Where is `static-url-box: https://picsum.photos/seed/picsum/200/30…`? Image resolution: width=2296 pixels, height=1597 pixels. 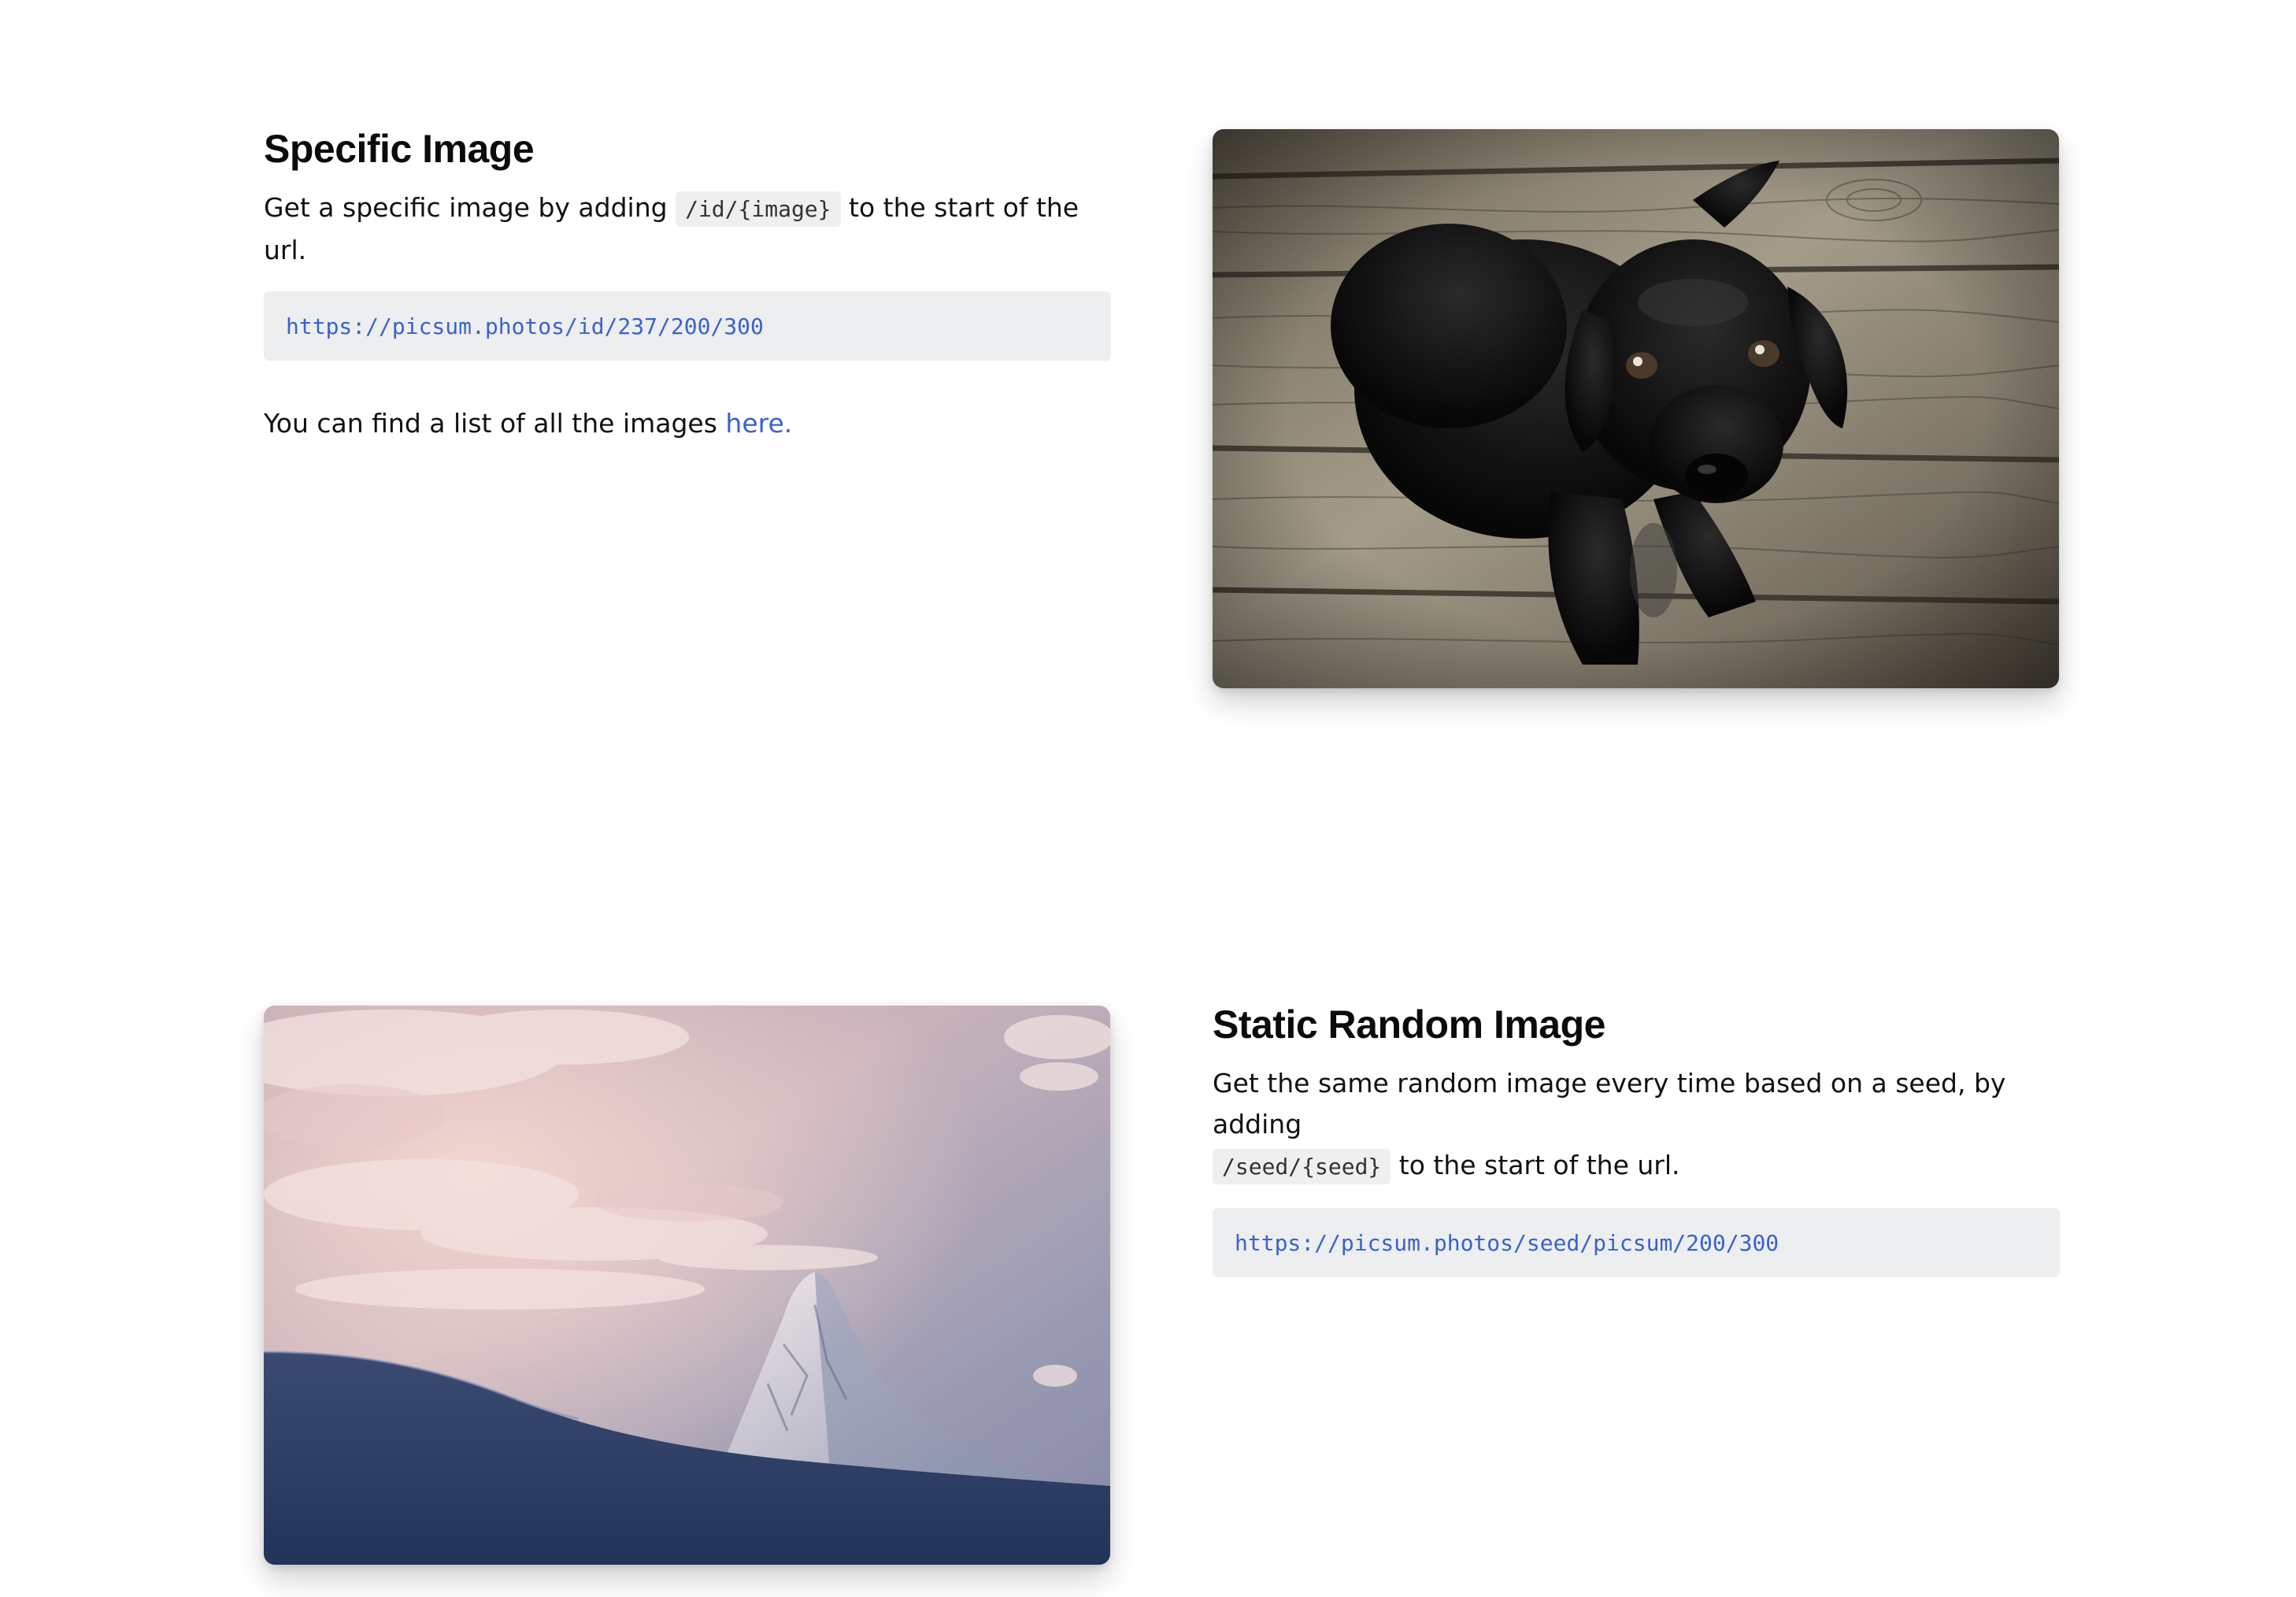 static-url-box: https://picsum.photos/seed/picsum/200/30… is located at coordinates (1636, 1242).